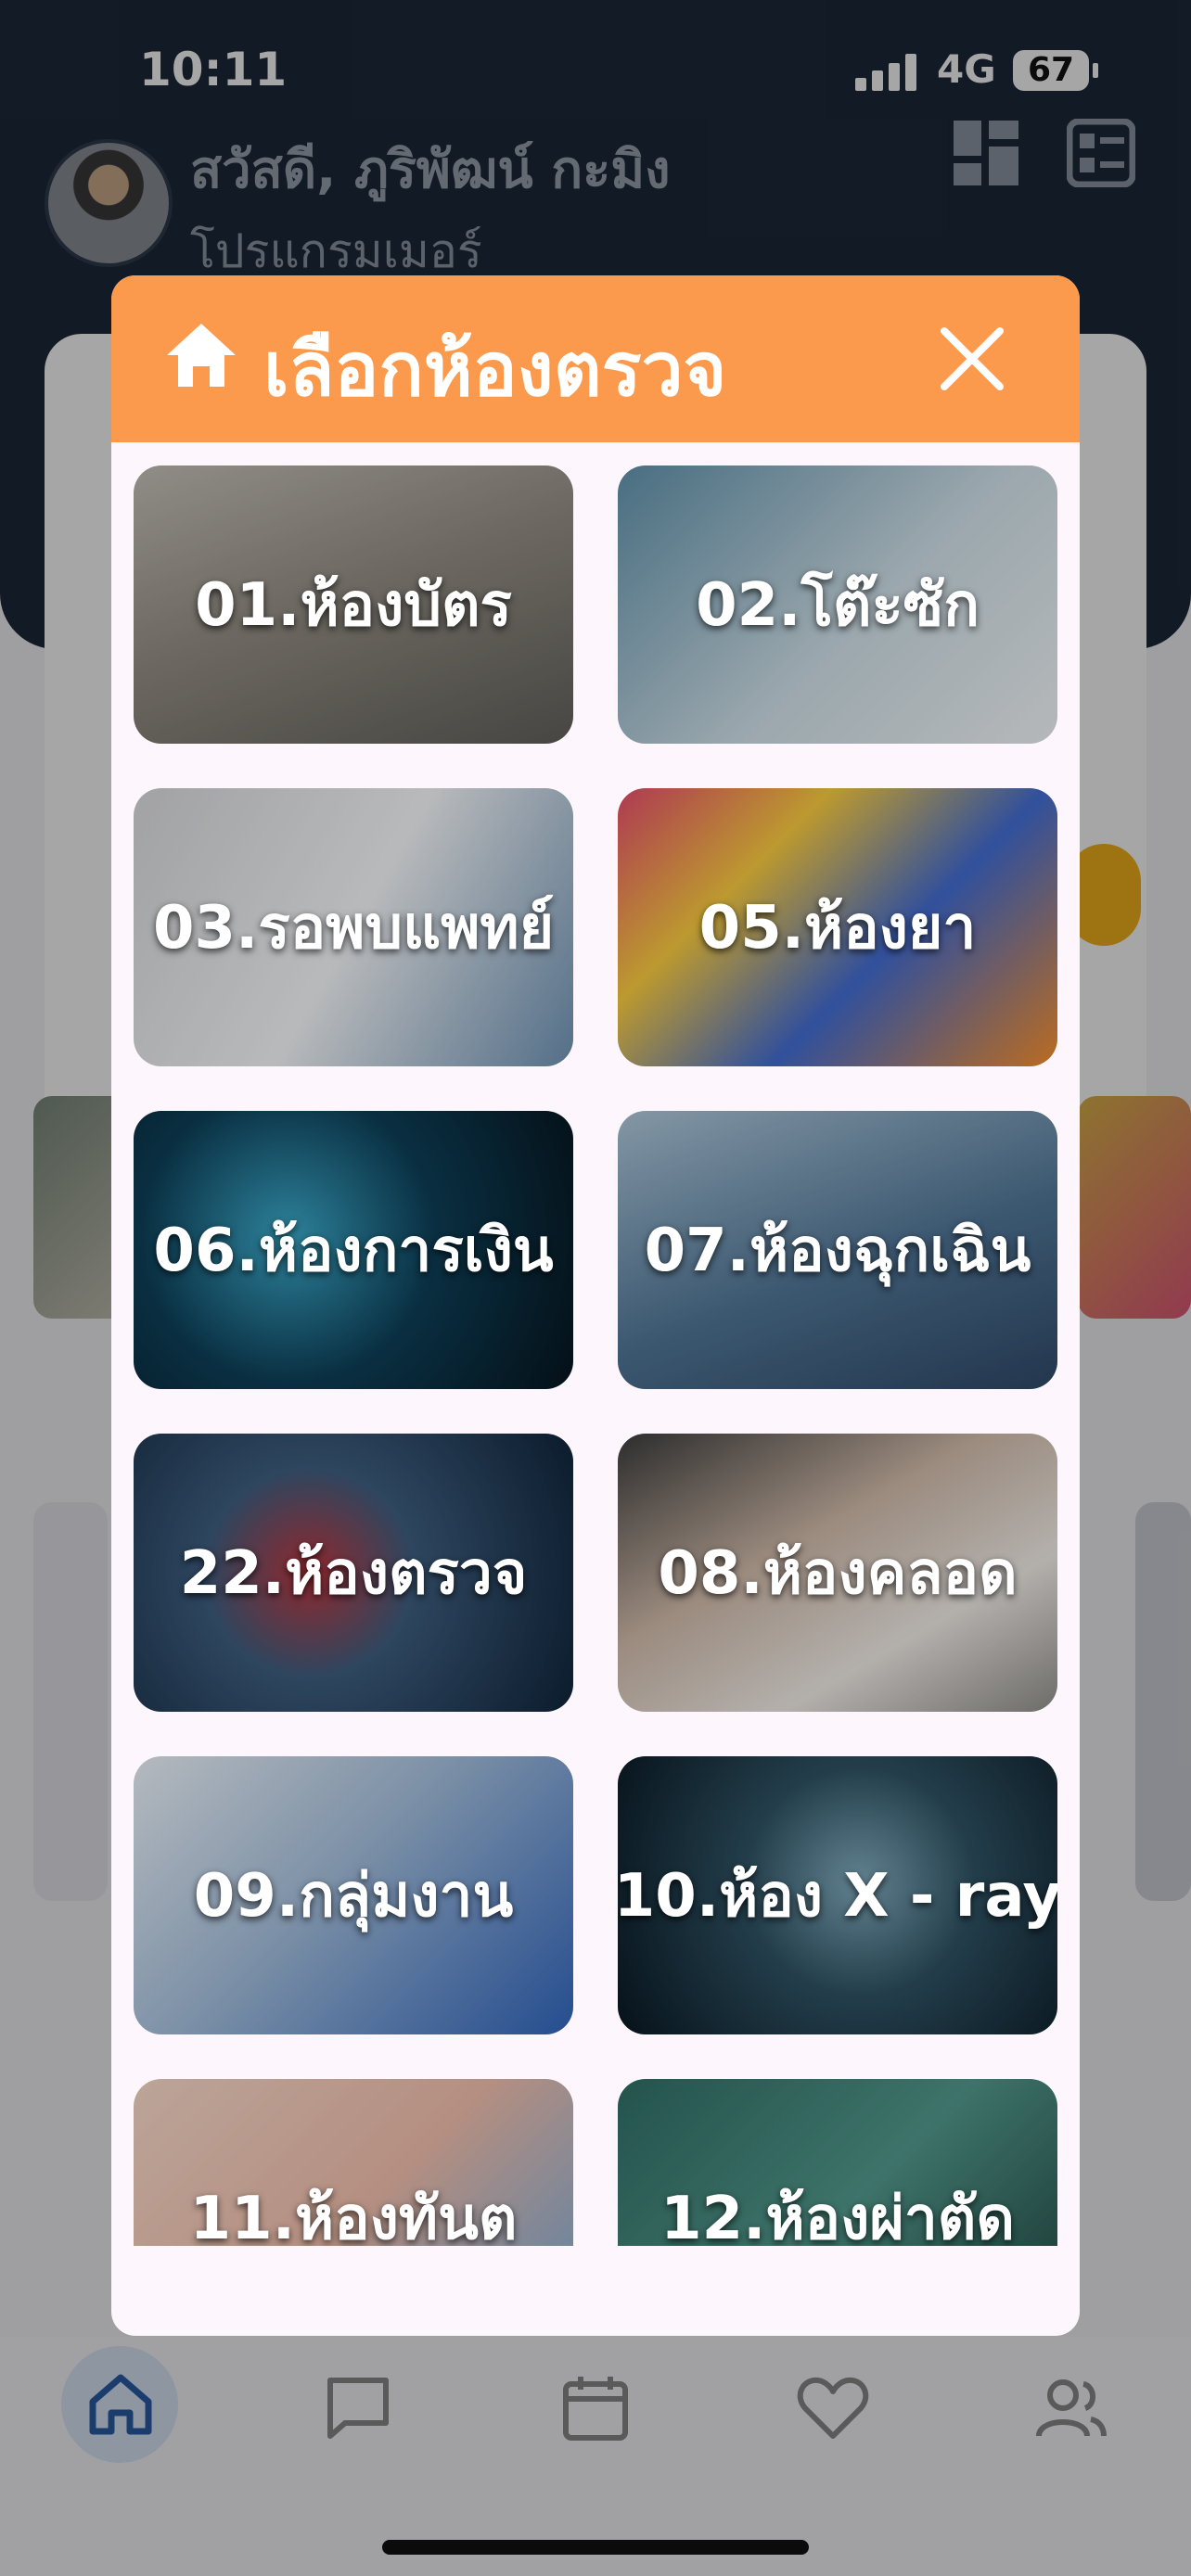 This screenshot has width=1191, height=2576. I want to click on room-label: 12.ห้องผ่าตัด, so click(837, 2216).